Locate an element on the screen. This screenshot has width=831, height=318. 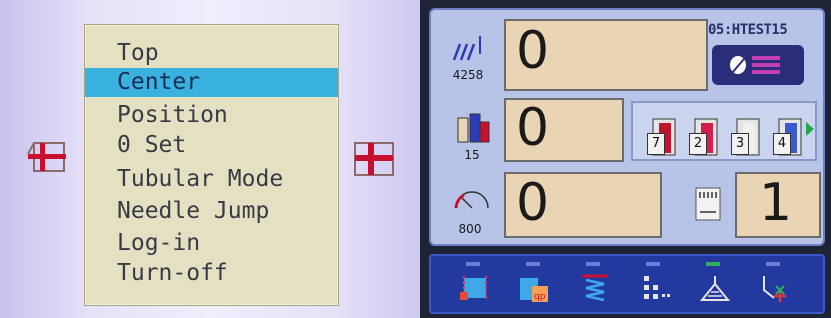
toolbar-spring-button is located at coordinates (594, 285).